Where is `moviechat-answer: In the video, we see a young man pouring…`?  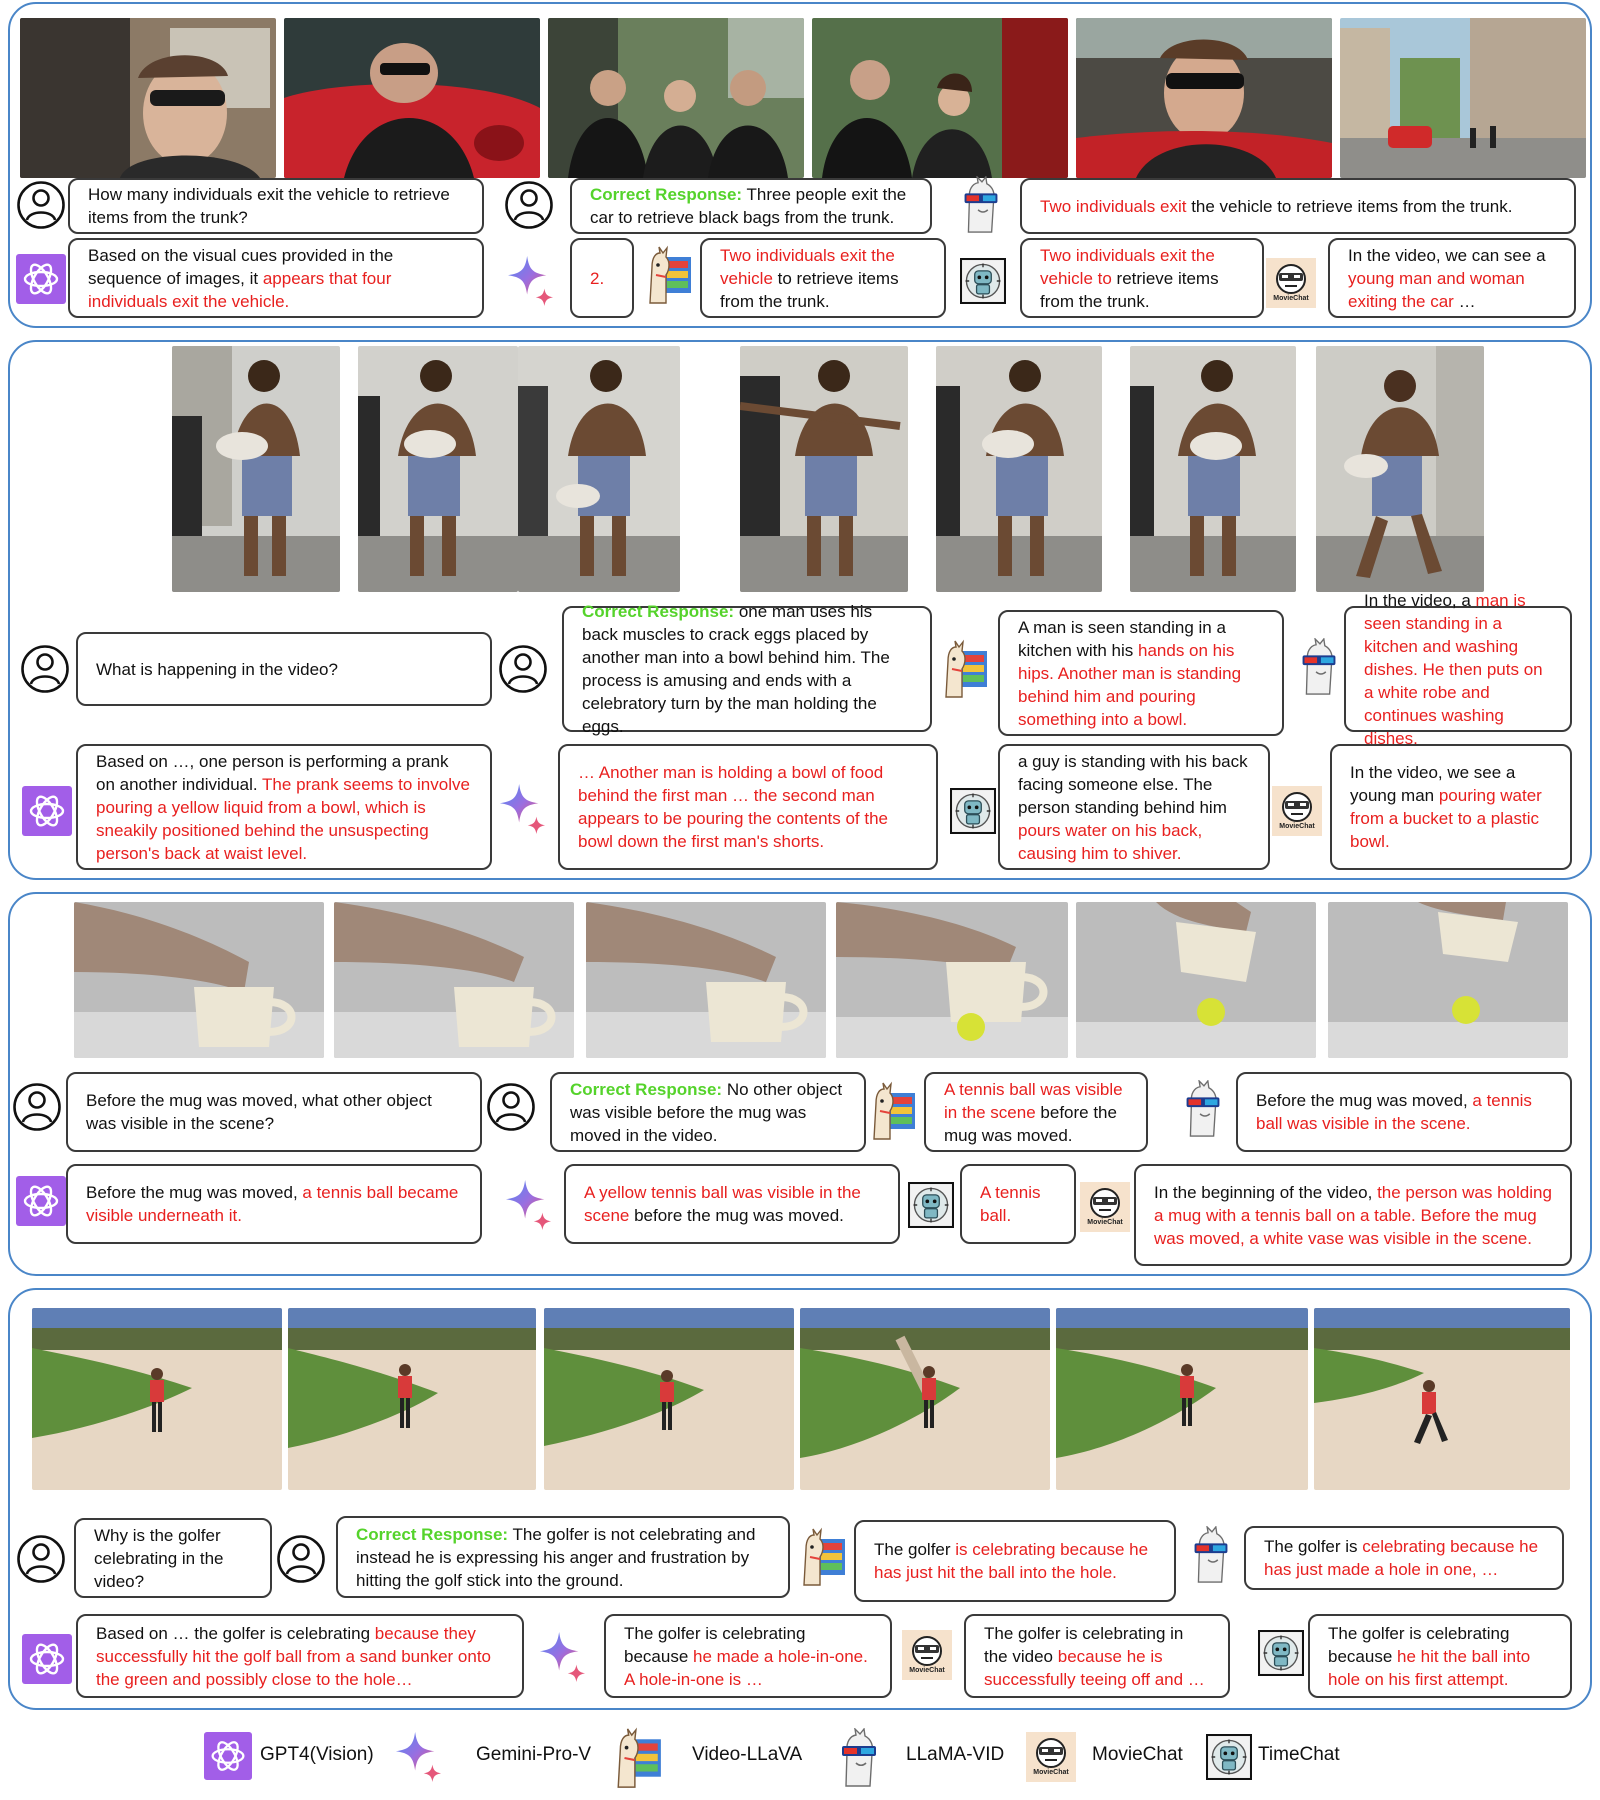 moviechat-answer: In the video, we see a young man pouring… is located at coordinates (1451, 807).